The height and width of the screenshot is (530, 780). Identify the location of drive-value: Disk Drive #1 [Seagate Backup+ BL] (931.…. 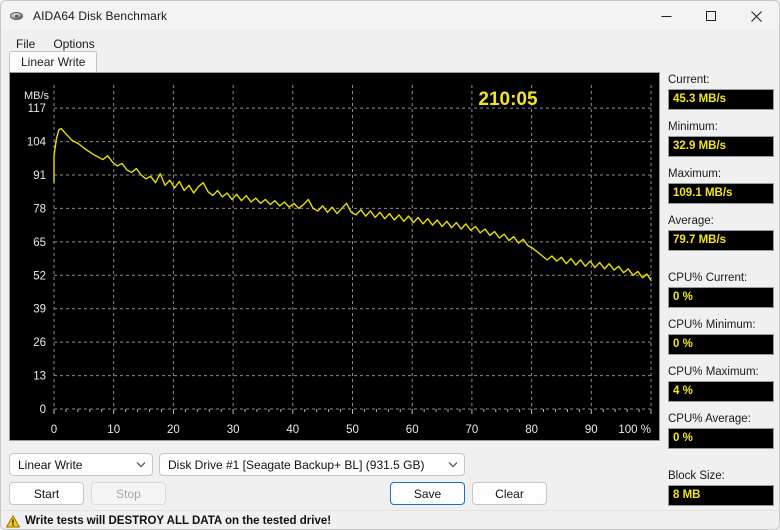
(296, 464).